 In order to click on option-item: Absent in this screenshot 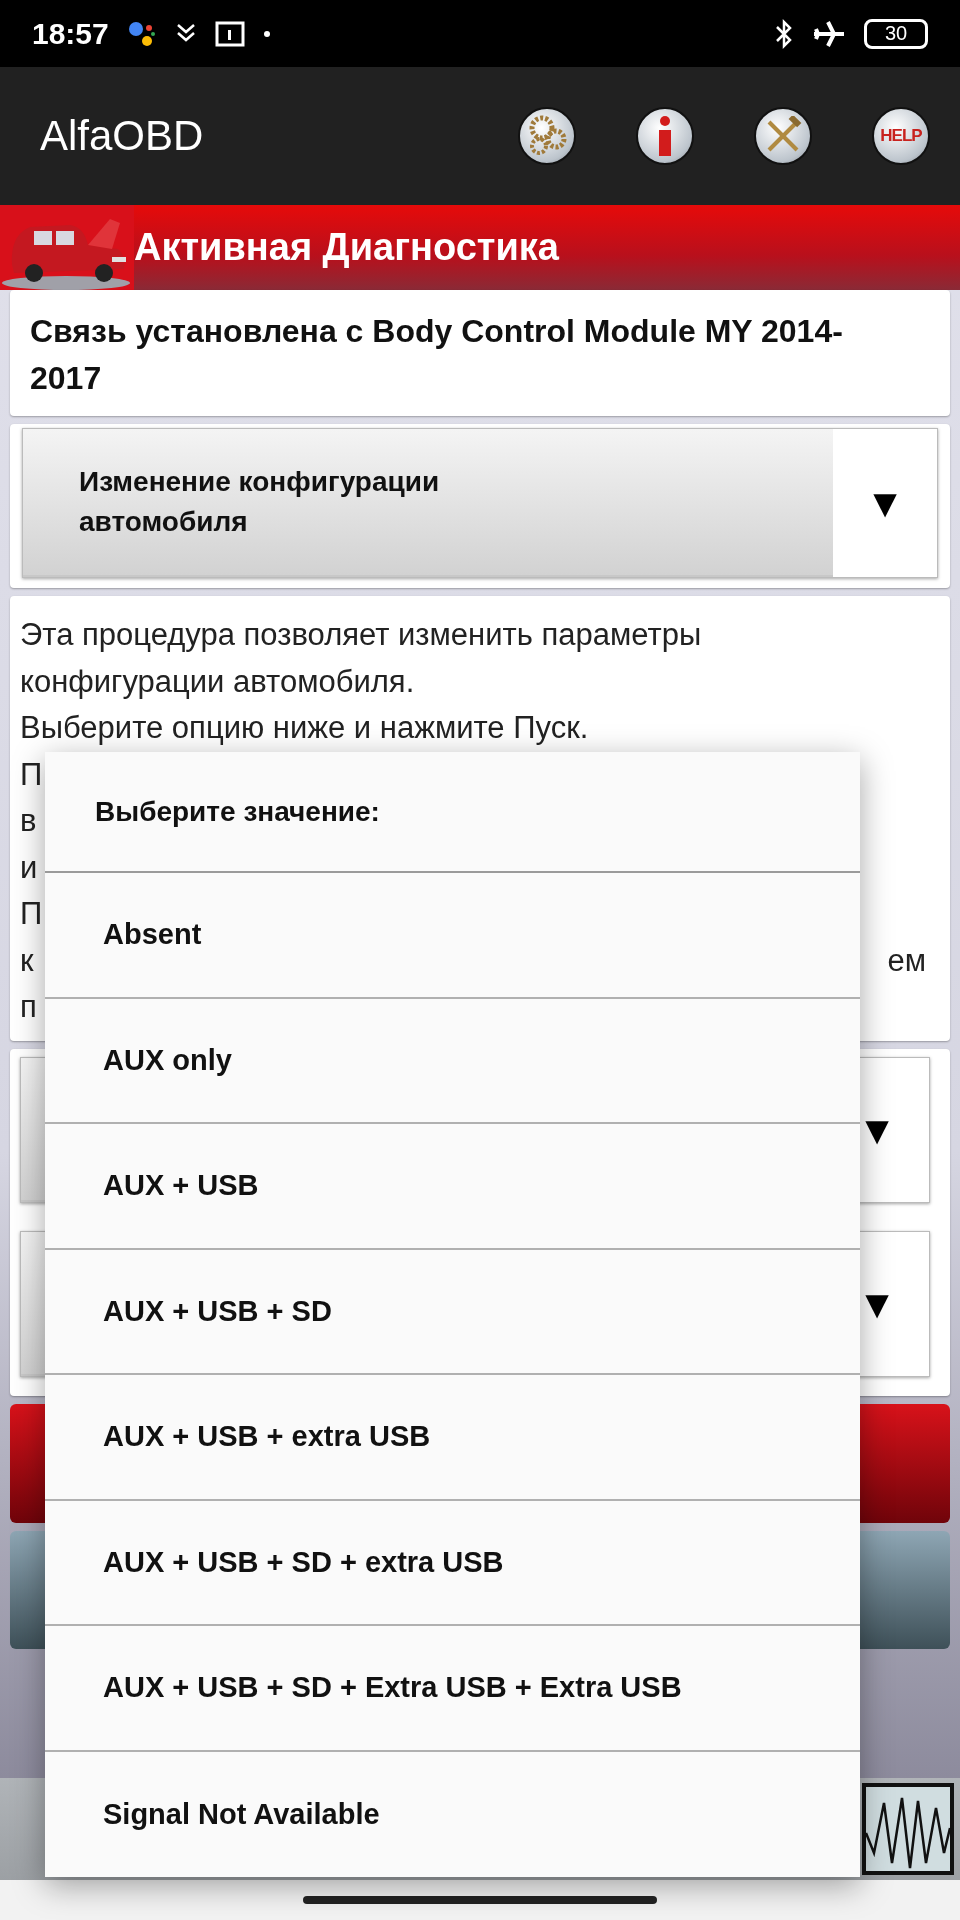, I will do `click(452, 936)`.